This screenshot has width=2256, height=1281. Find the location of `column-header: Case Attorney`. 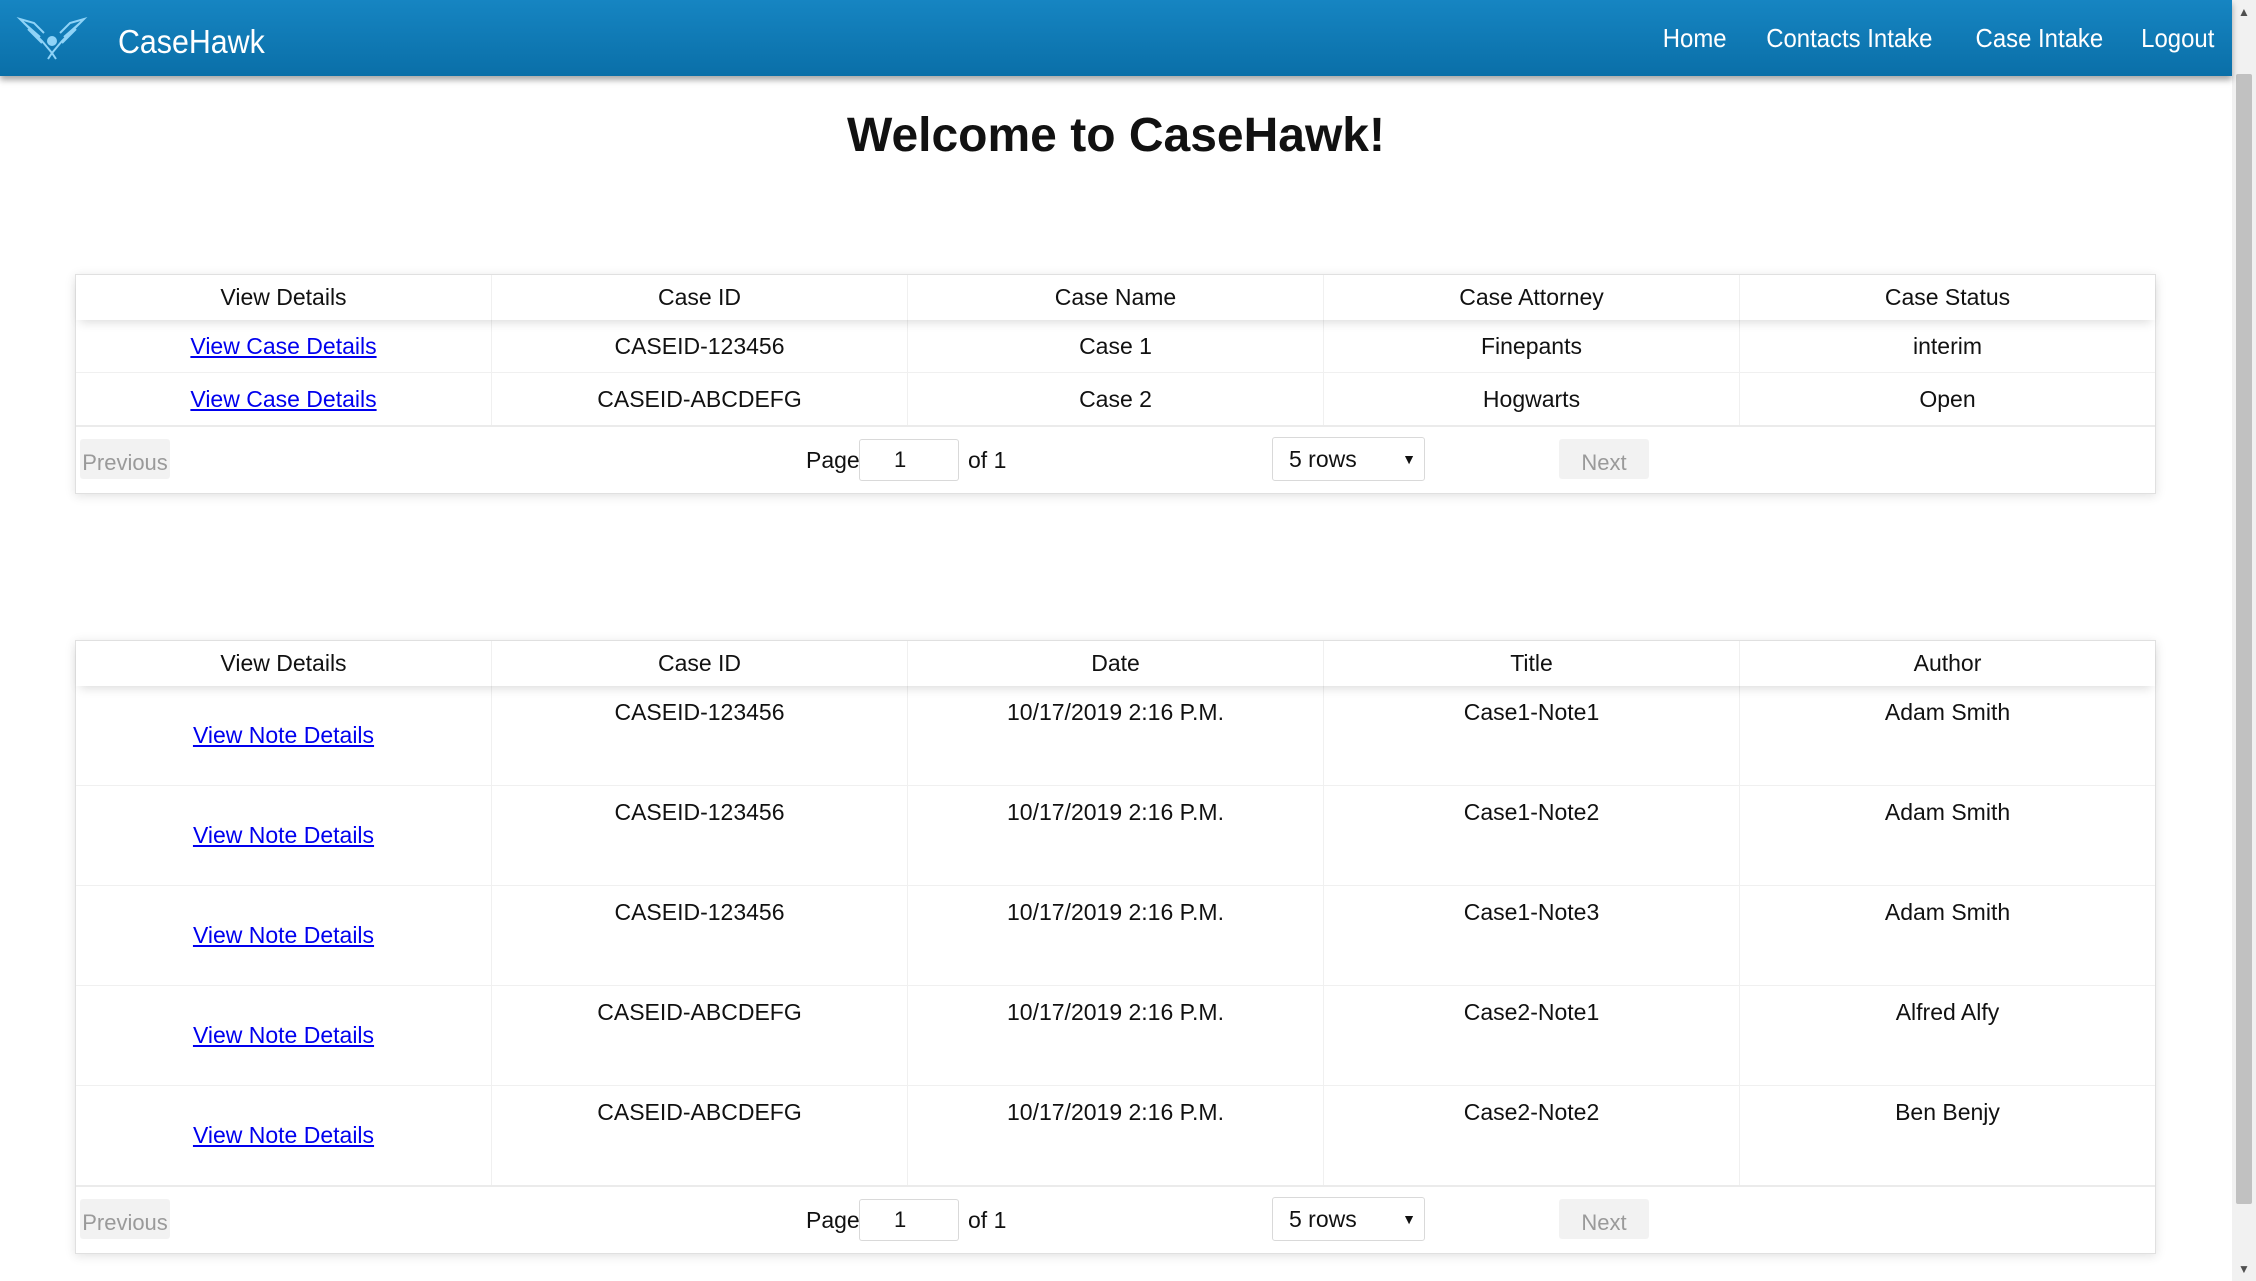

column-header: Case Attorney is located at coordinates (1532, 297).